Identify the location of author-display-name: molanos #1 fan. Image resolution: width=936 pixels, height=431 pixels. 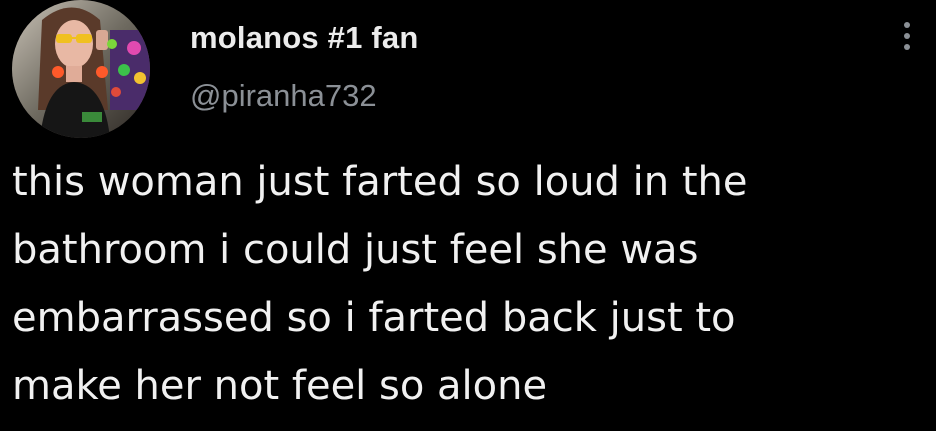
(304, 38).